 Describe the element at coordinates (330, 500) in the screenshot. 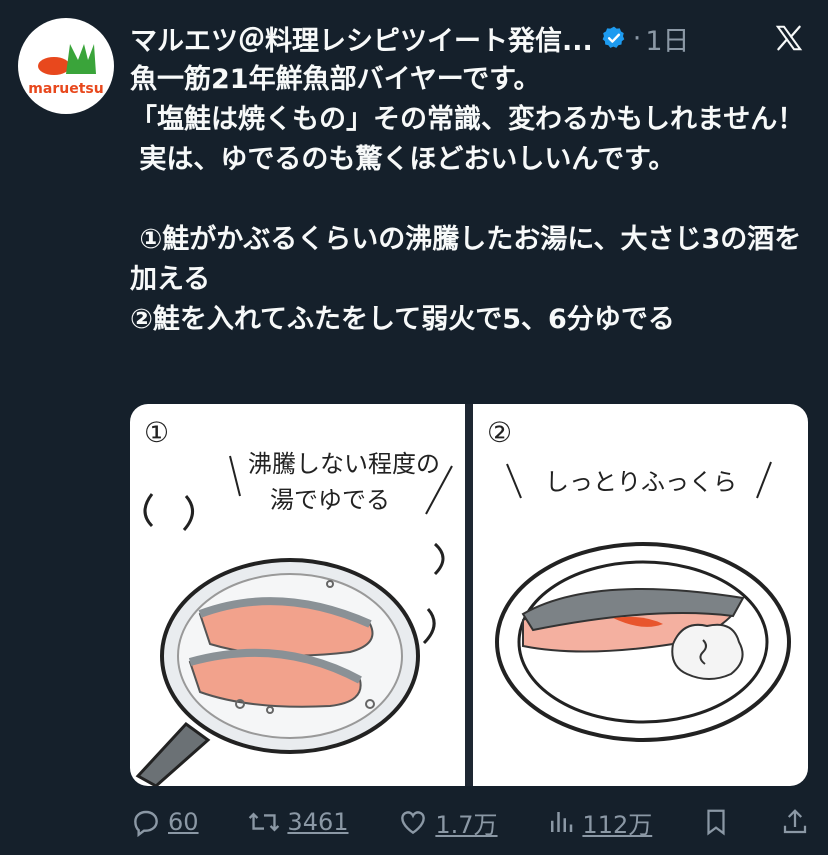

I see `panel-caption: 湯でゆでる` at that location.